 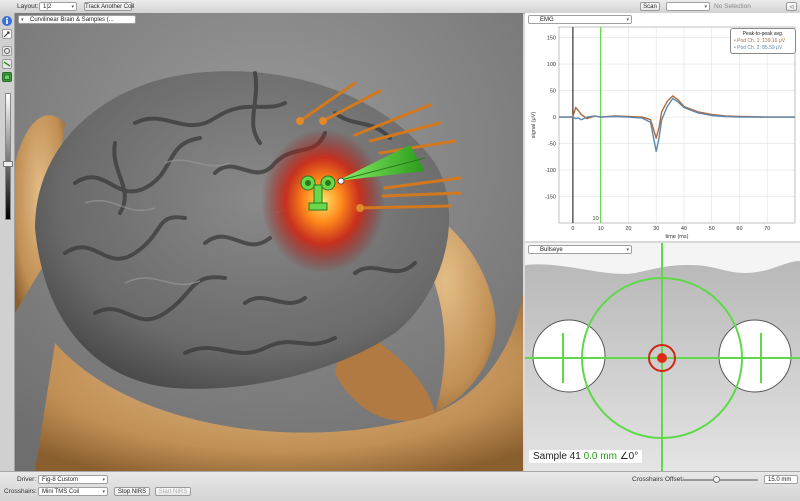 I want to click on info-icon, so click(x=7, y=21).